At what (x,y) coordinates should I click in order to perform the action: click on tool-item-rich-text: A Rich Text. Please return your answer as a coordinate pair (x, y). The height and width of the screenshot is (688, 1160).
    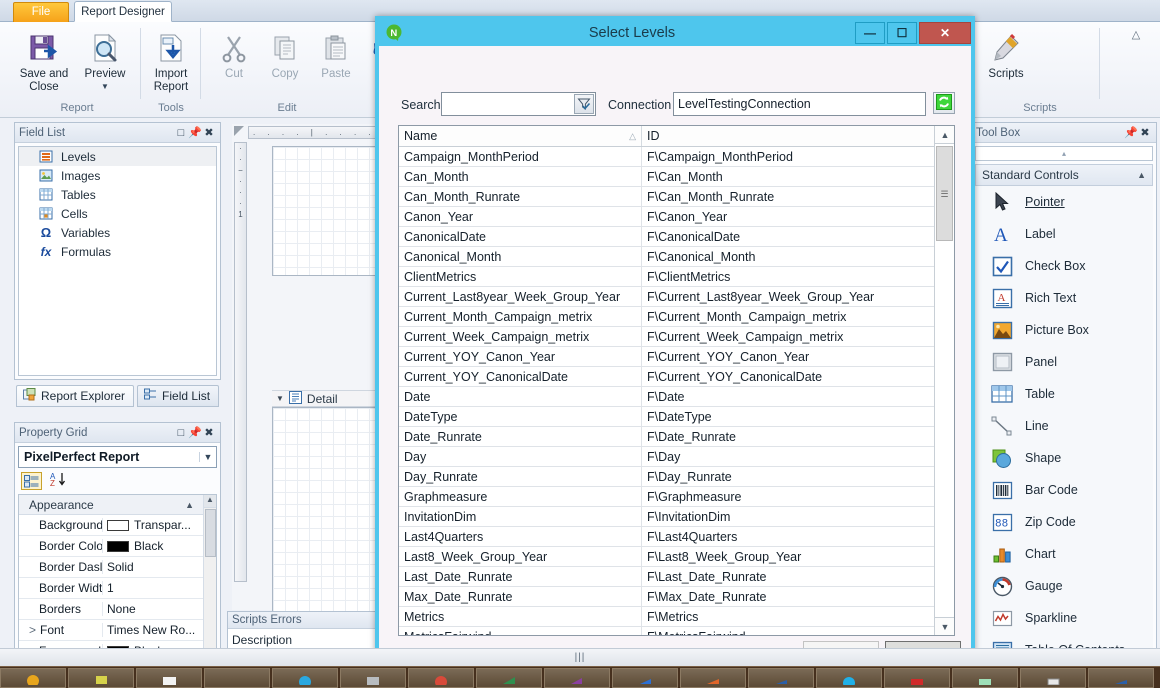
    Looking at the image, I should click on (1064, 298).